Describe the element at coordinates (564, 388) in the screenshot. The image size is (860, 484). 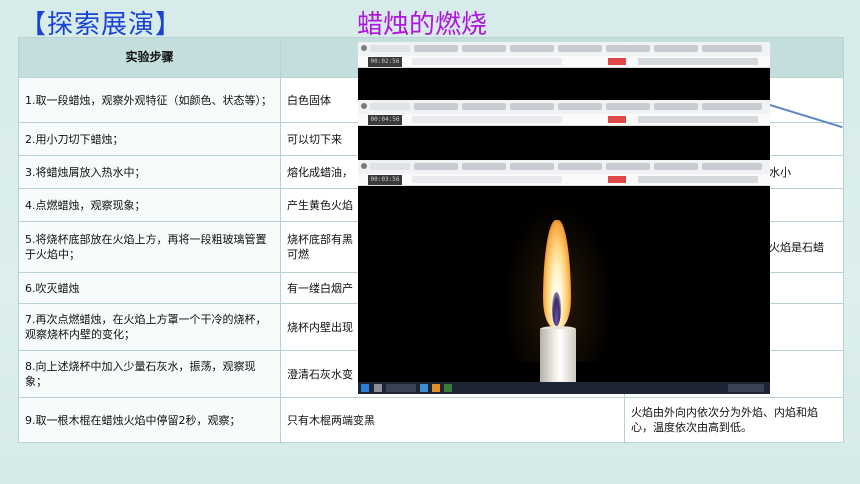
I see `os-taskbar` at that location.